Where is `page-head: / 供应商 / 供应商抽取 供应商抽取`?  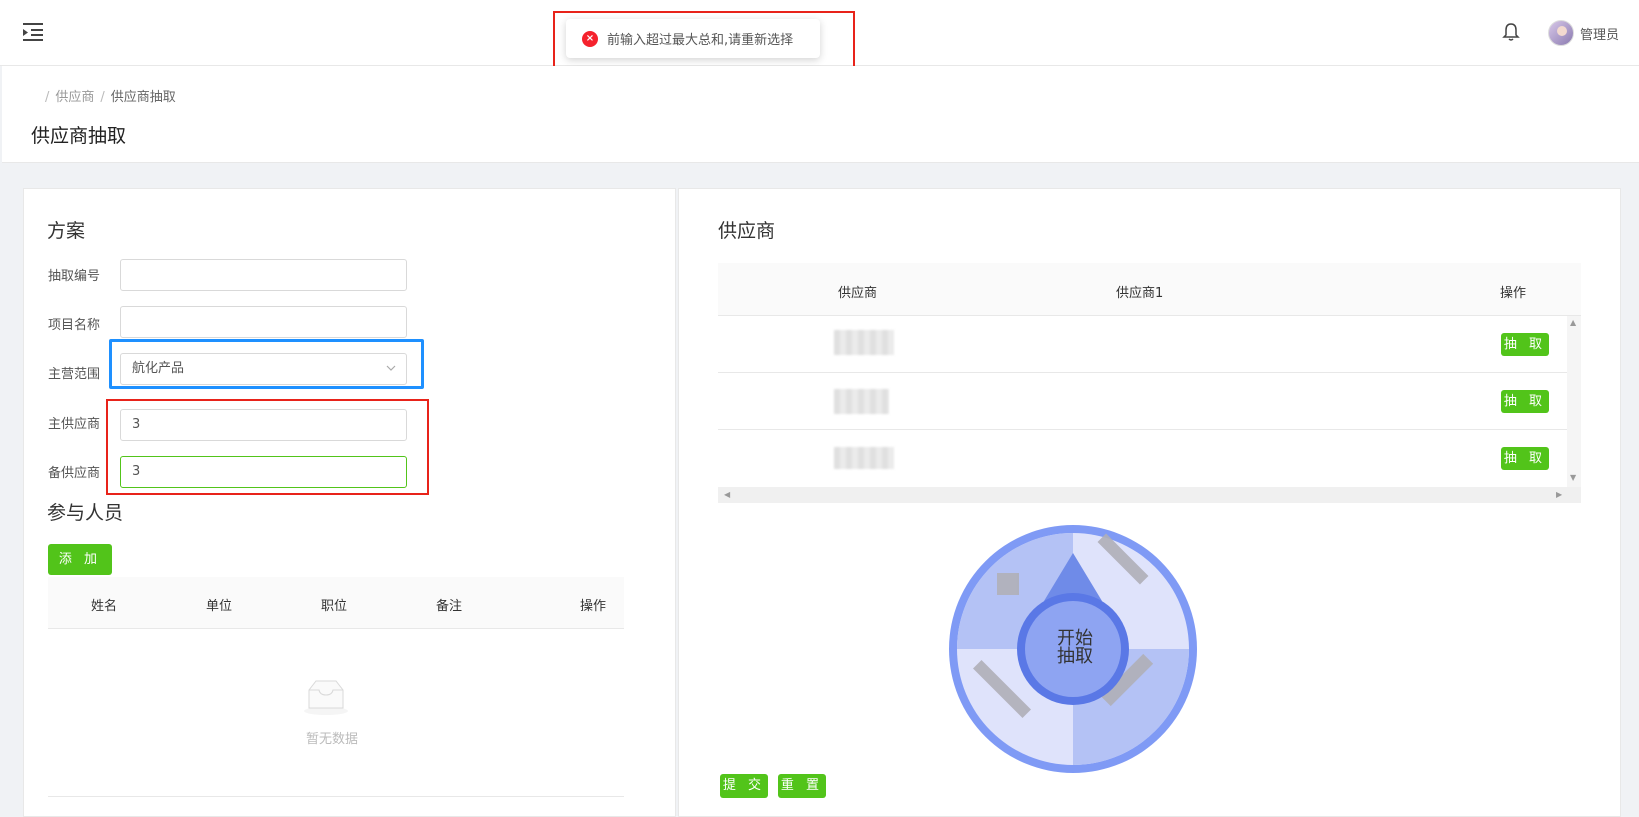 page-head: / 供应商 / 供应商抽取 供应商抽取 is located at coordinates (820, 114).